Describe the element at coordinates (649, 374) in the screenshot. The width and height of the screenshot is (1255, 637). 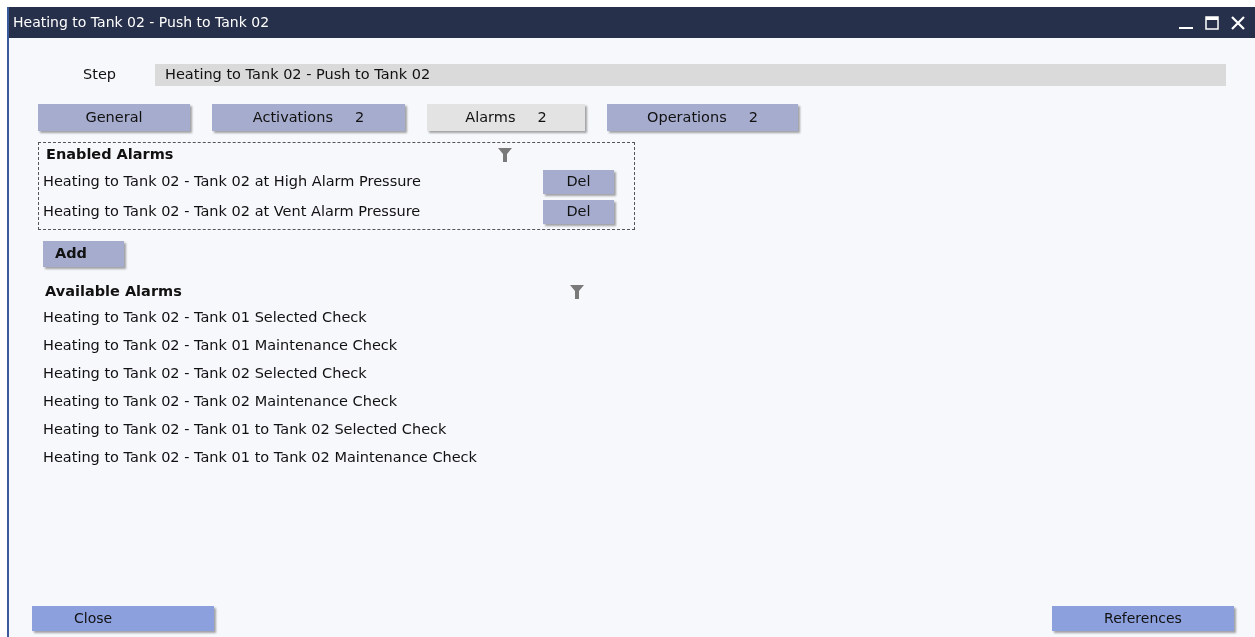
I see `available-alarm: Heating to Tank 02 - Tank 02 Selected Check` at that location.